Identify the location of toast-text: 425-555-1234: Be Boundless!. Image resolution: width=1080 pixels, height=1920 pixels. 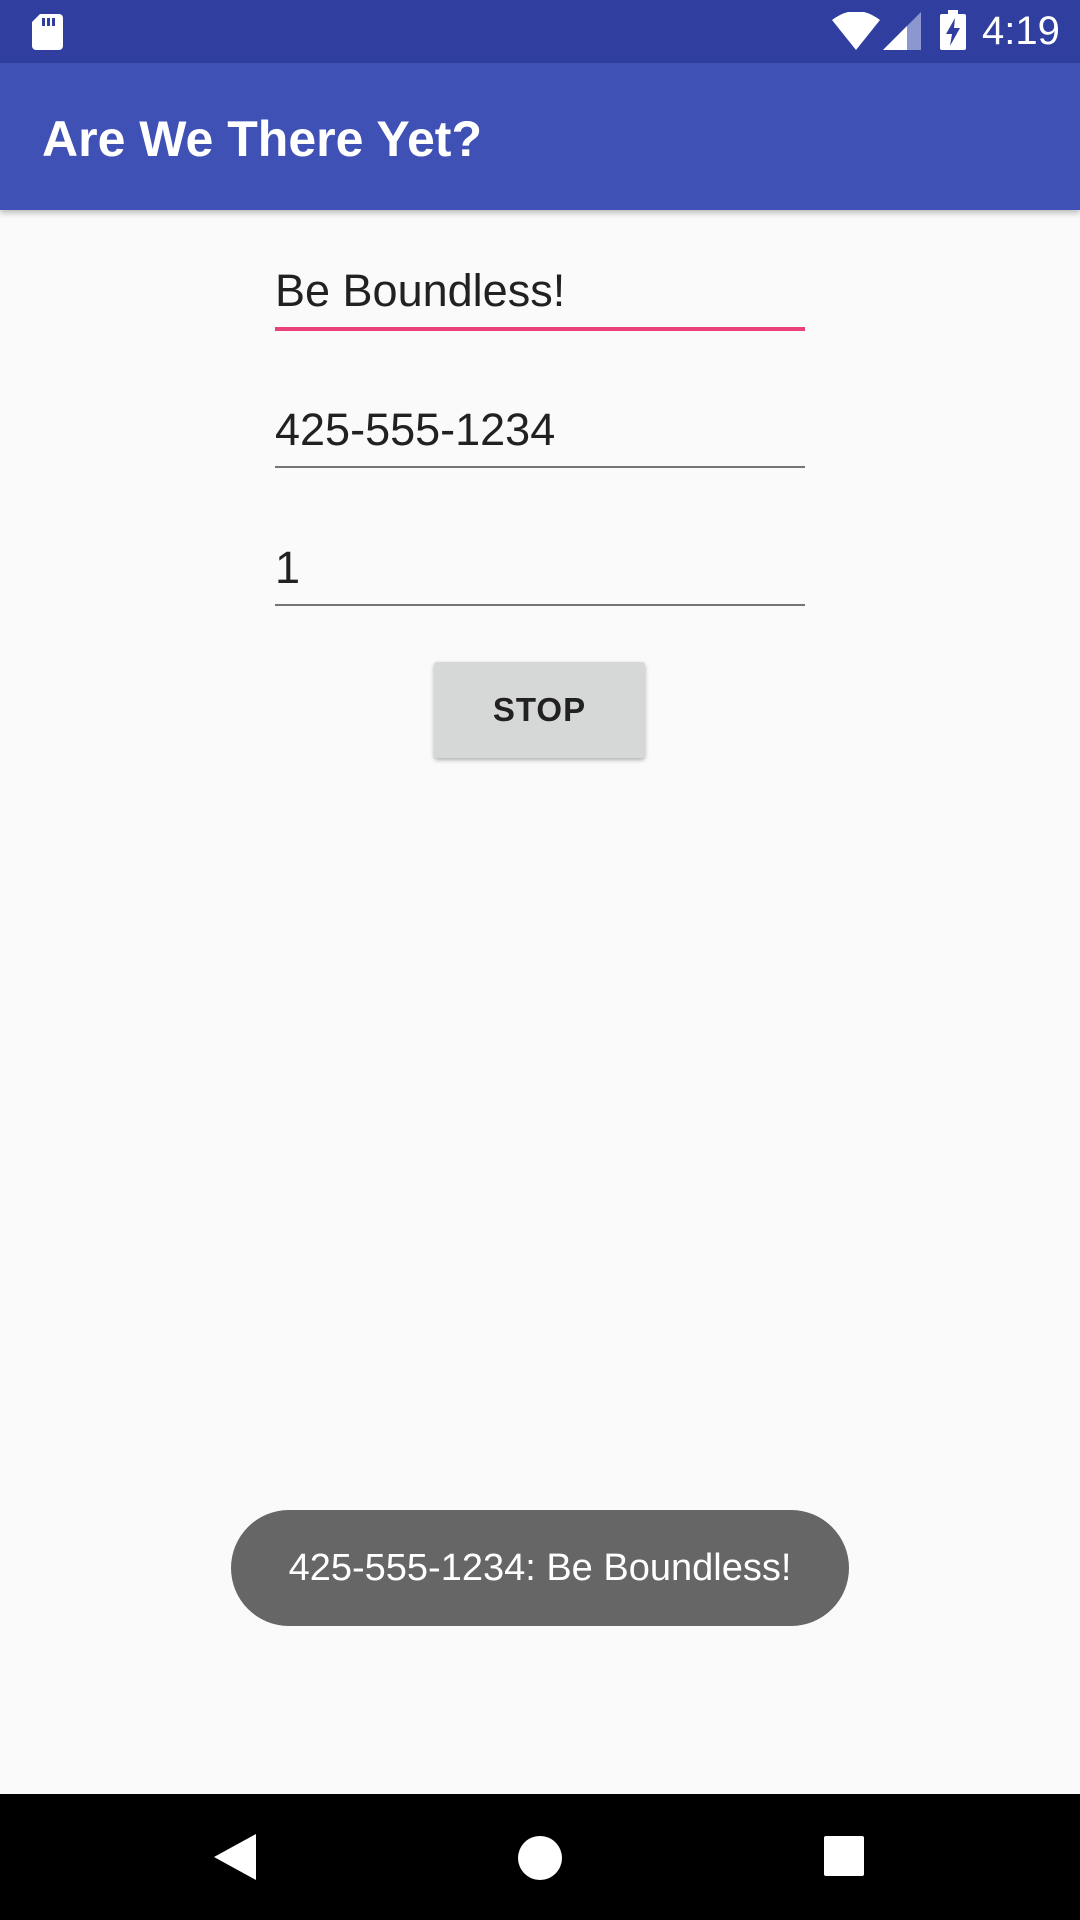
(540, 1567).